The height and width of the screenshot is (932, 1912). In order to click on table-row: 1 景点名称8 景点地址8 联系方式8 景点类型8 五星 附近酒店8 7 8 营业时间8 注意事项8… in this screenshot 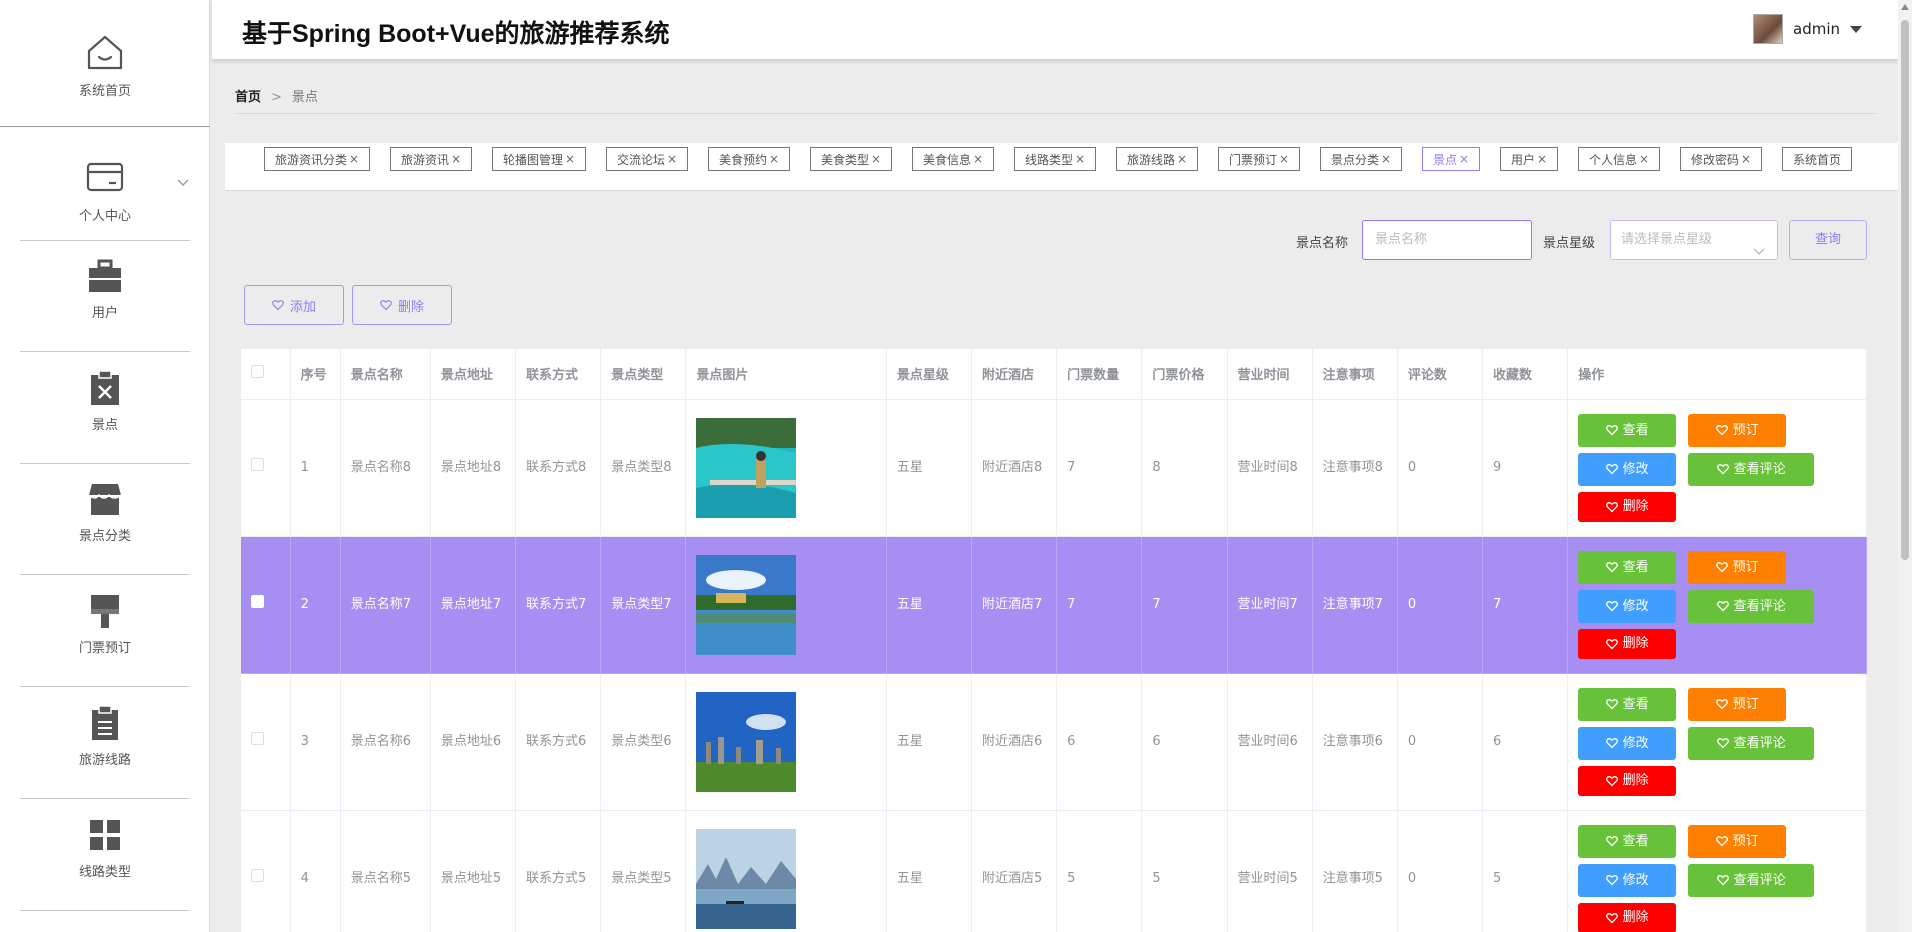, I will do `click(1054, 468)`.